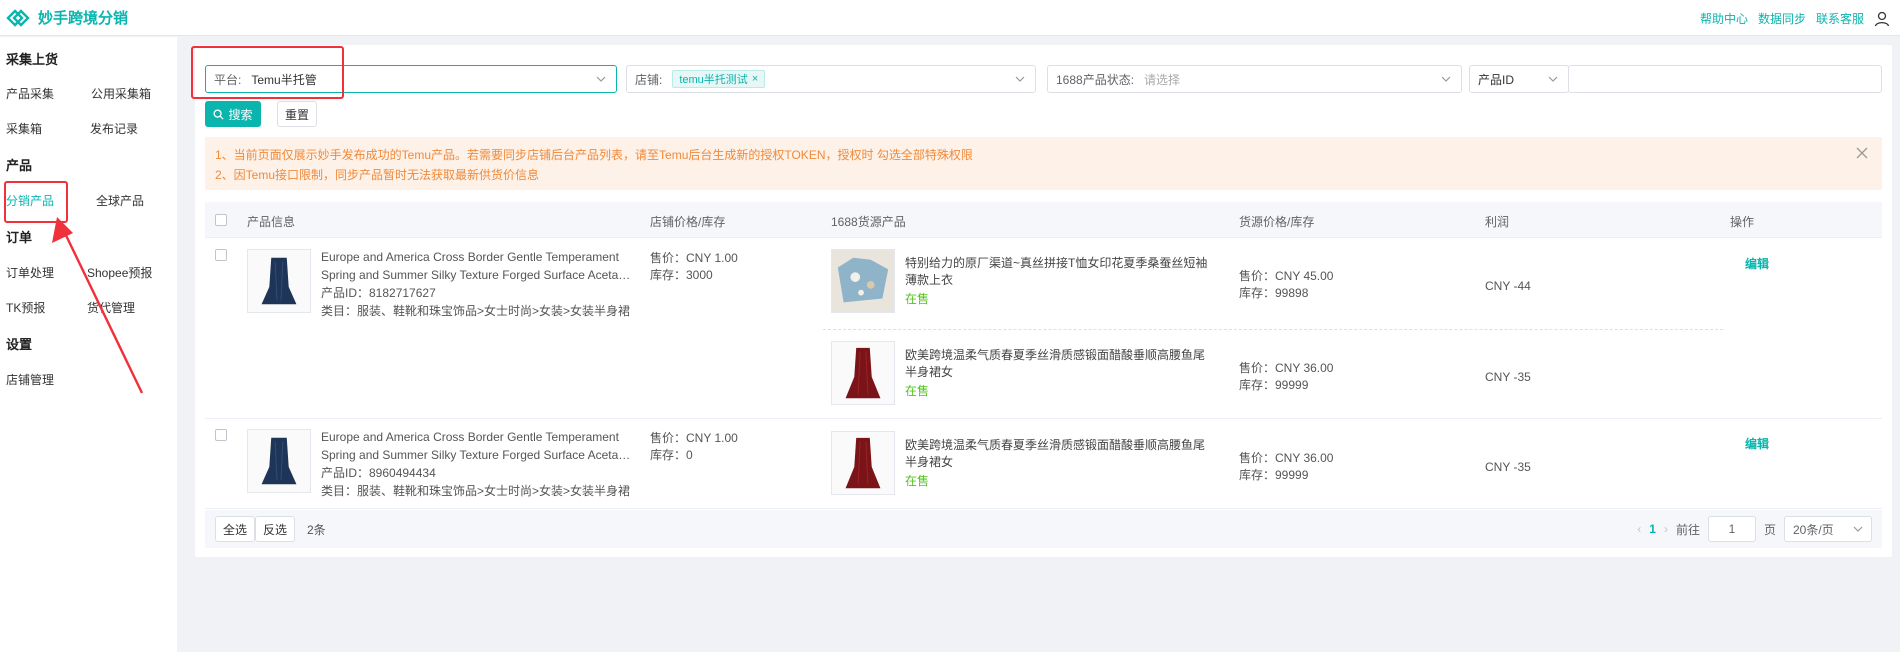  I want to click on col-shop-price-stock: 店铺价格/库存, so click(688, 222).